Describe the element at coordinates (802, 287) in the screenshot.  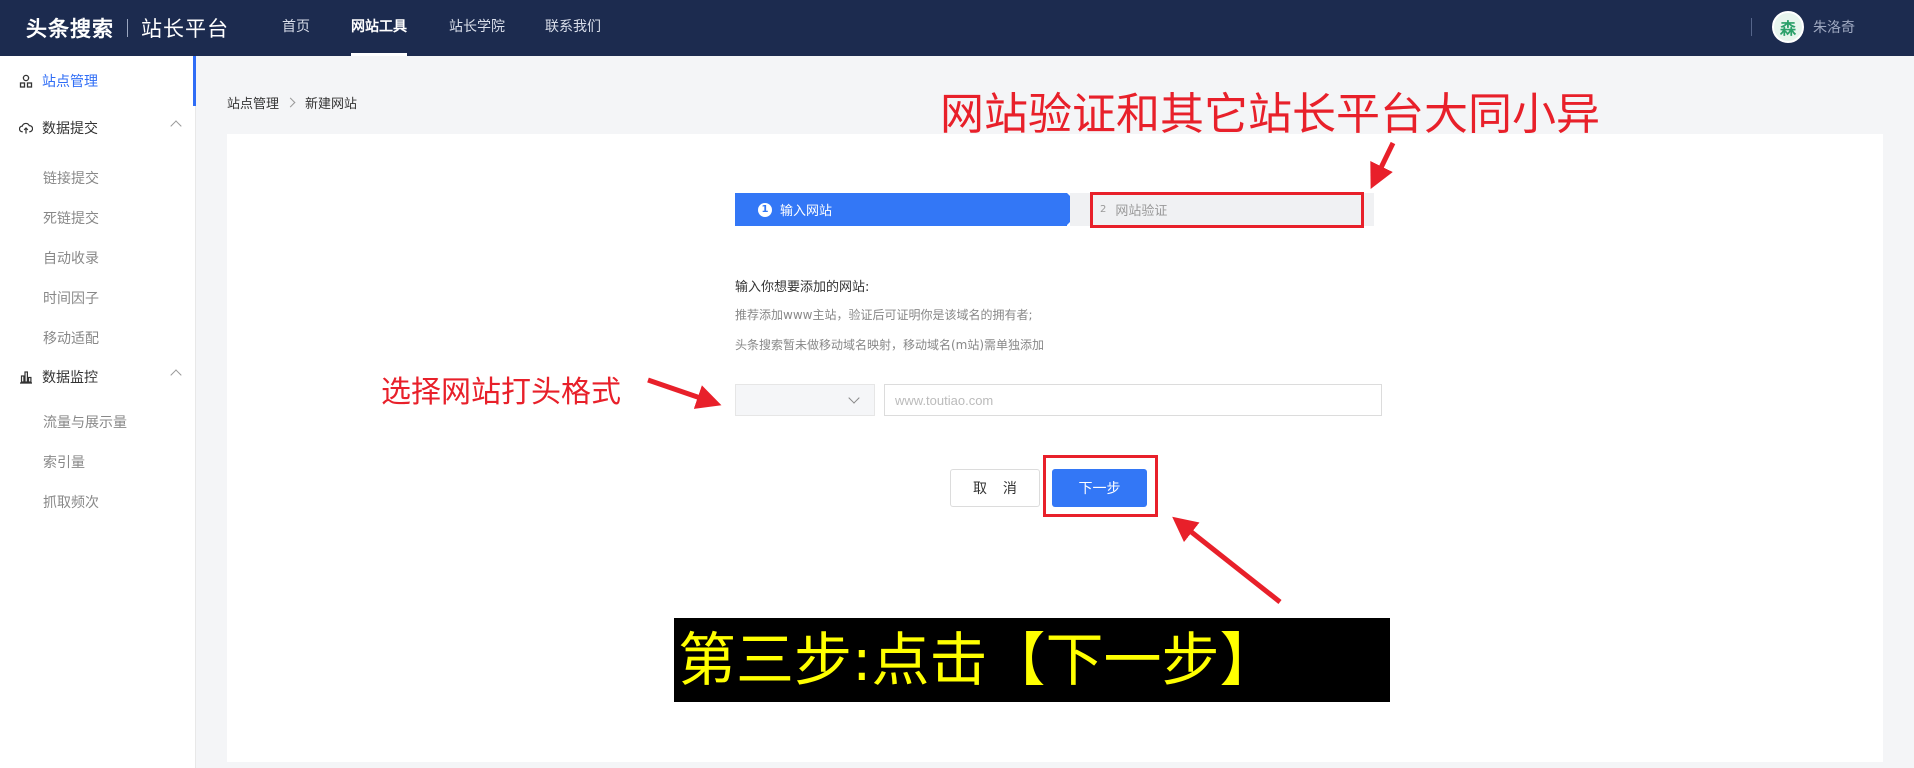
I see `form-label: 输入你想要添加的网站:` at that location.